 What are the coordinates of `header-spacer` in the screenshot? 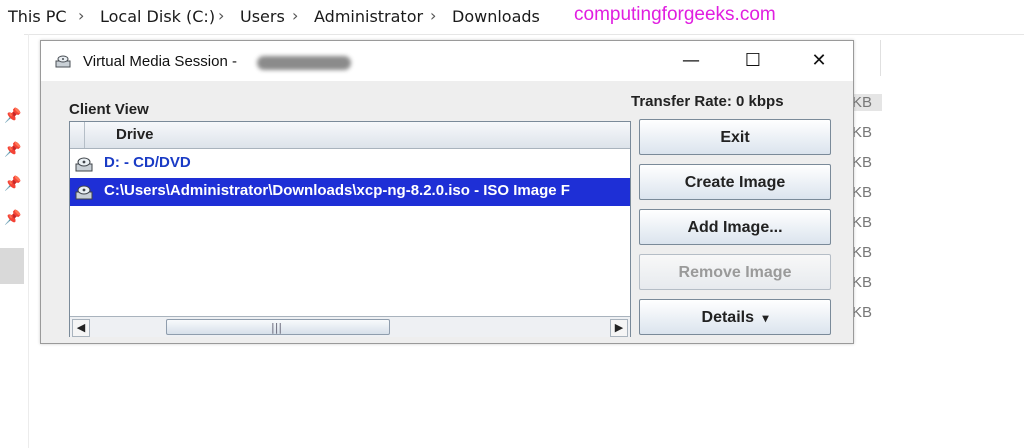 It's located at (77, 135).